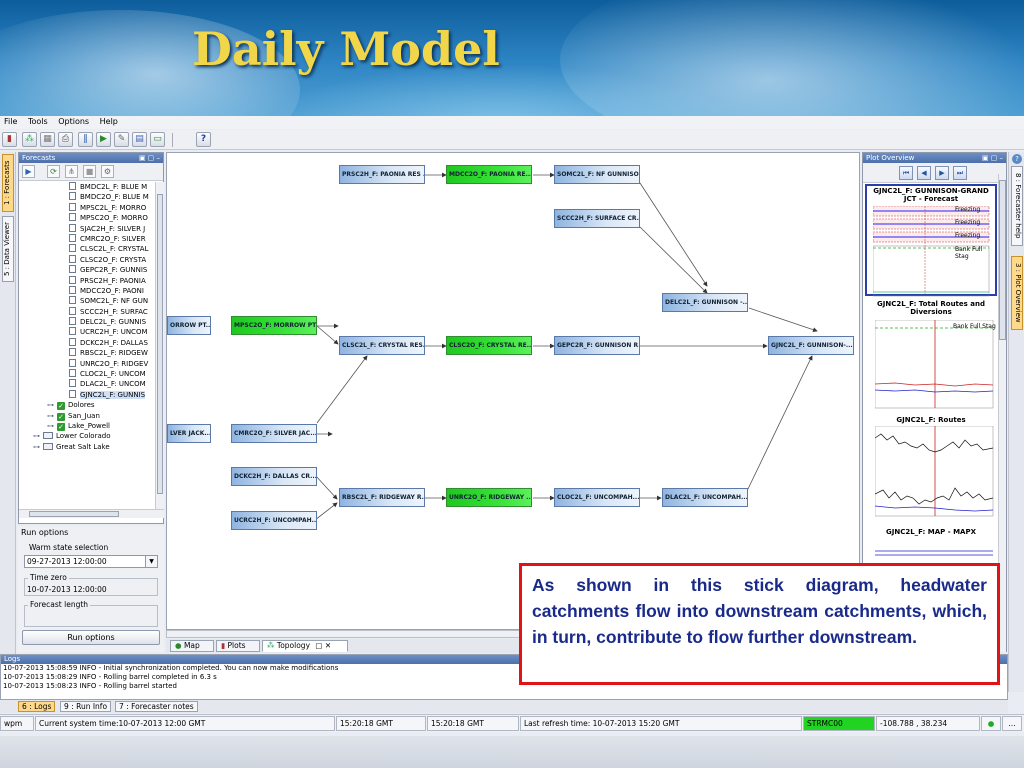 Image resolution: width=1024 pixels, height=768 pixels. I want to click on run-options-button: Run options, so click(91, 637).